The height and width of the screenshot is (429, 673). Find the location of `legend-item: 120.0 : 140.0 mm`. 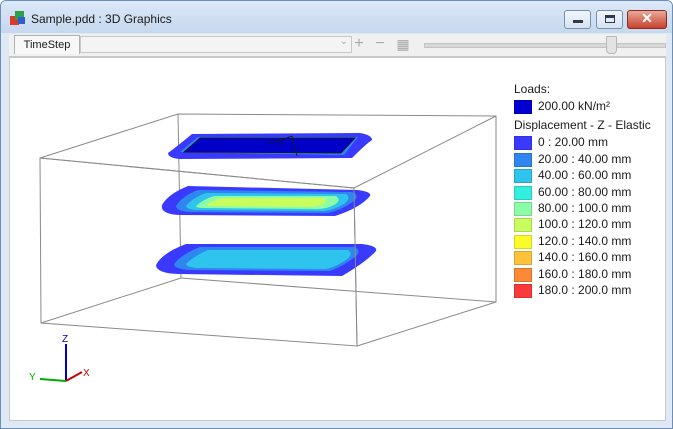

legend-item: 120.0 : 140.0 mm is located at coordinates (593, 241).